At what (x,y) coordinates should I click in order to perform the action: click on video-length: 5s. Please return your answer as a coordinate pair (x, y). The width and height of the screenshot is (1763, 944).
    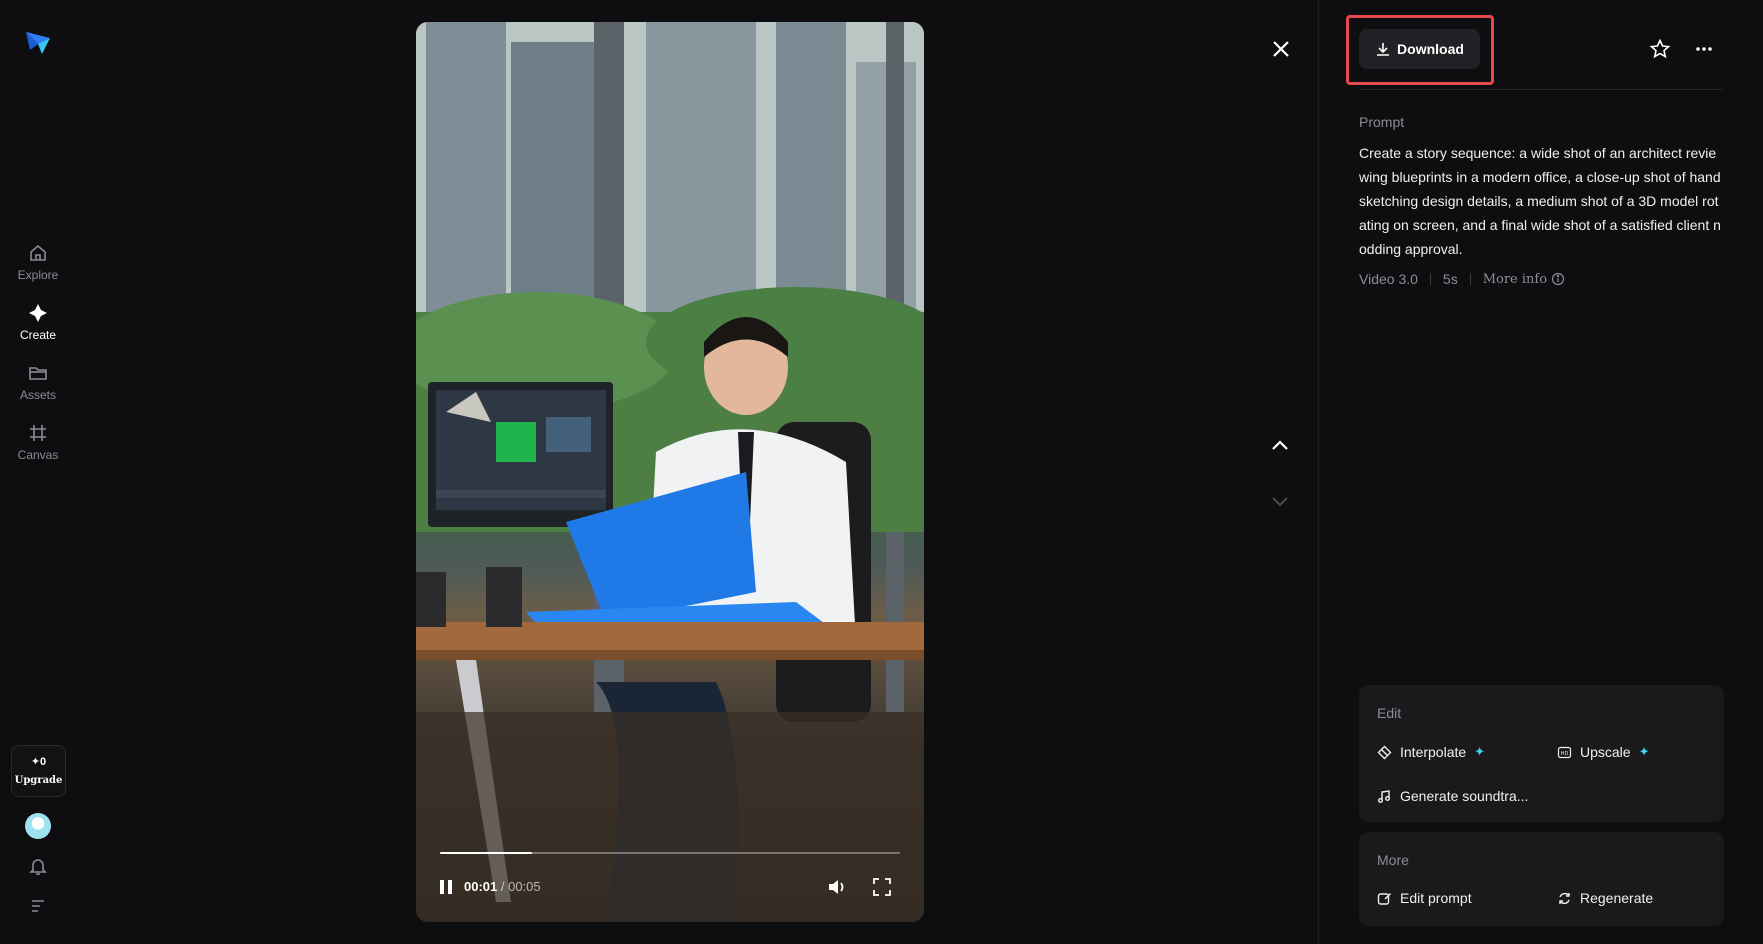
    Looking at the image, I should click on (1450, 279).